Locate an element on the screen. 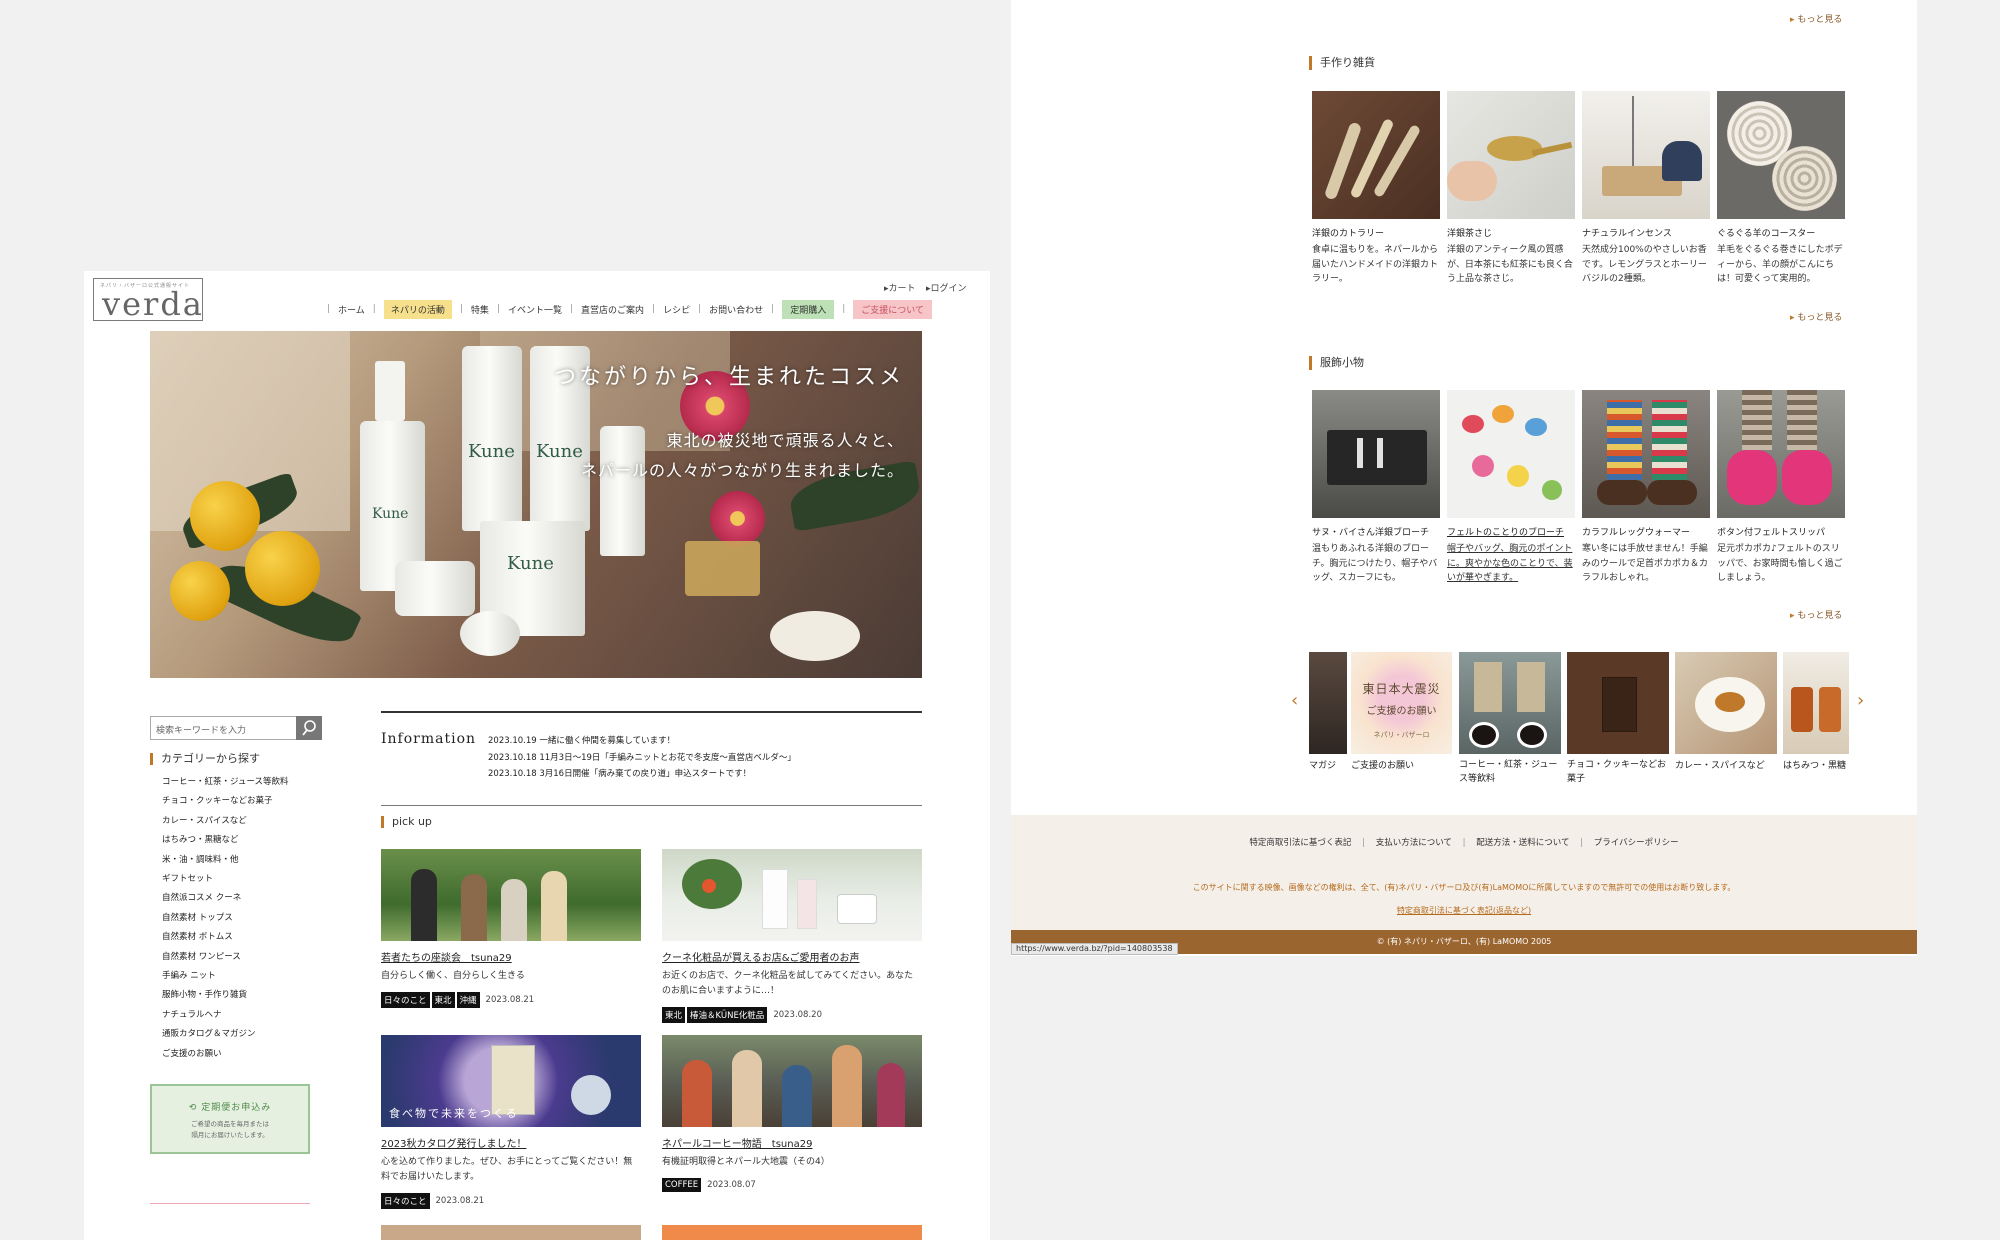 The width and height of the screenshot is (2000, 1240). login-link: ▸ログイン is located at coordinates (946, 287).